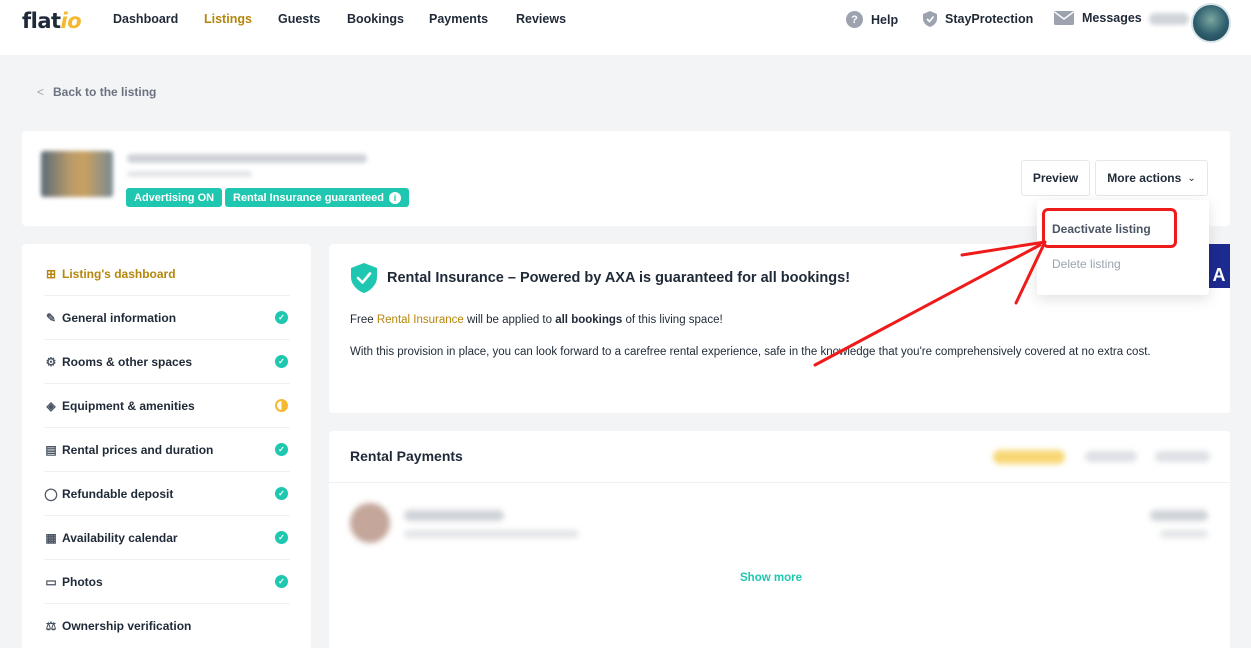 The image size is (1251, 648). What do you see at coordinates (1191, 178) in the screenshot?
I see `chevron-down-icon: ⌄` at bounding box center [1191, 178].